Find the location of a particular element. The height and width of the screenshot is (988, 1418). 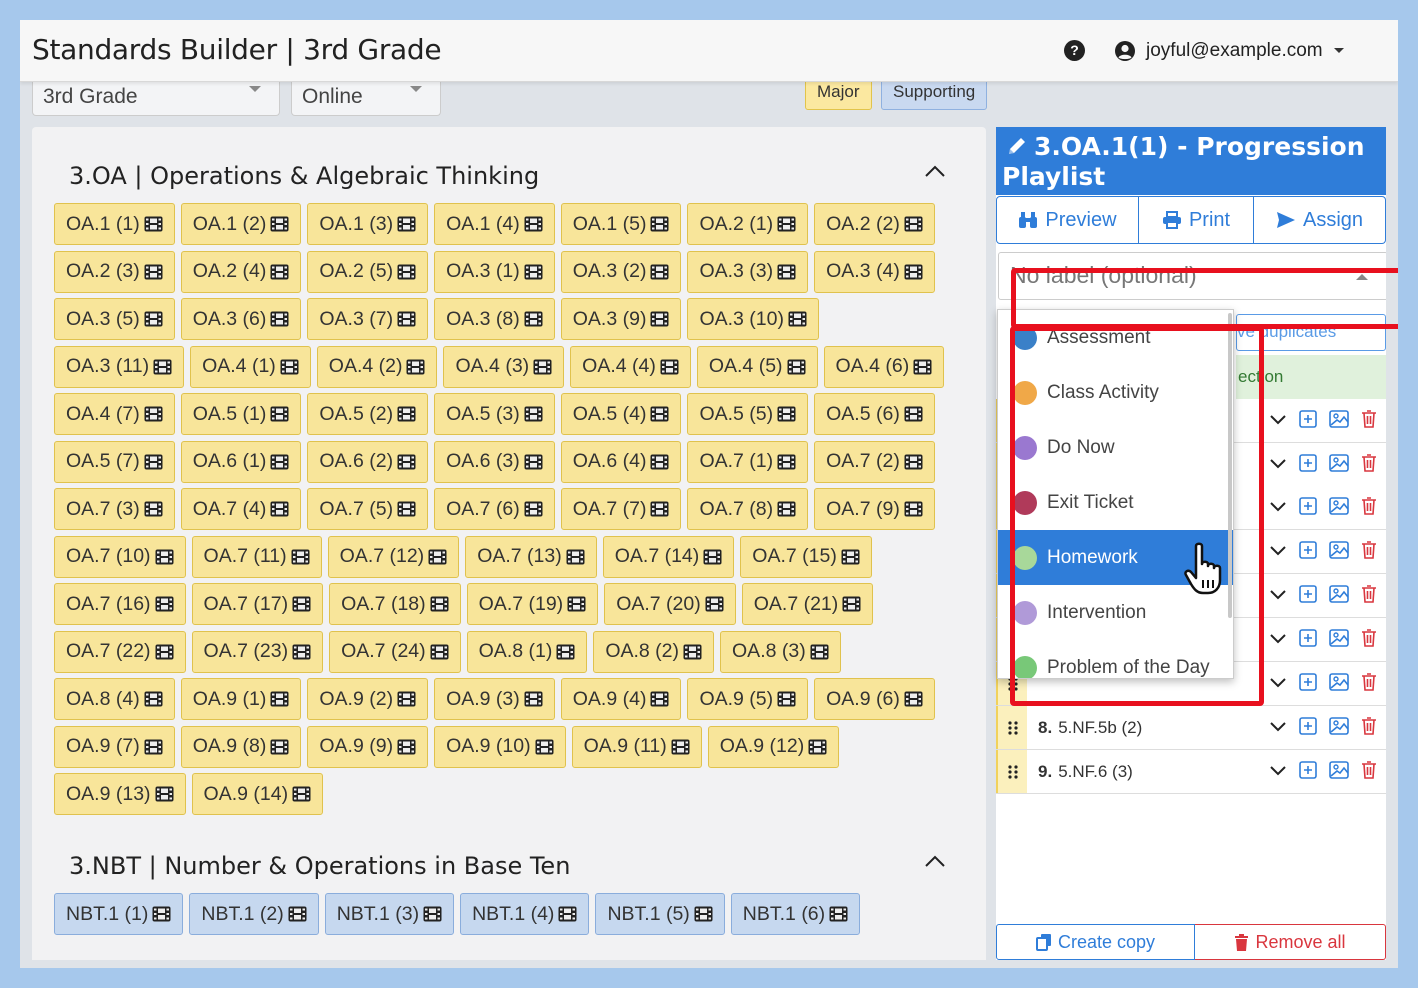

standard-chip: OA.6 (2) is located at coordinates (368, 461).